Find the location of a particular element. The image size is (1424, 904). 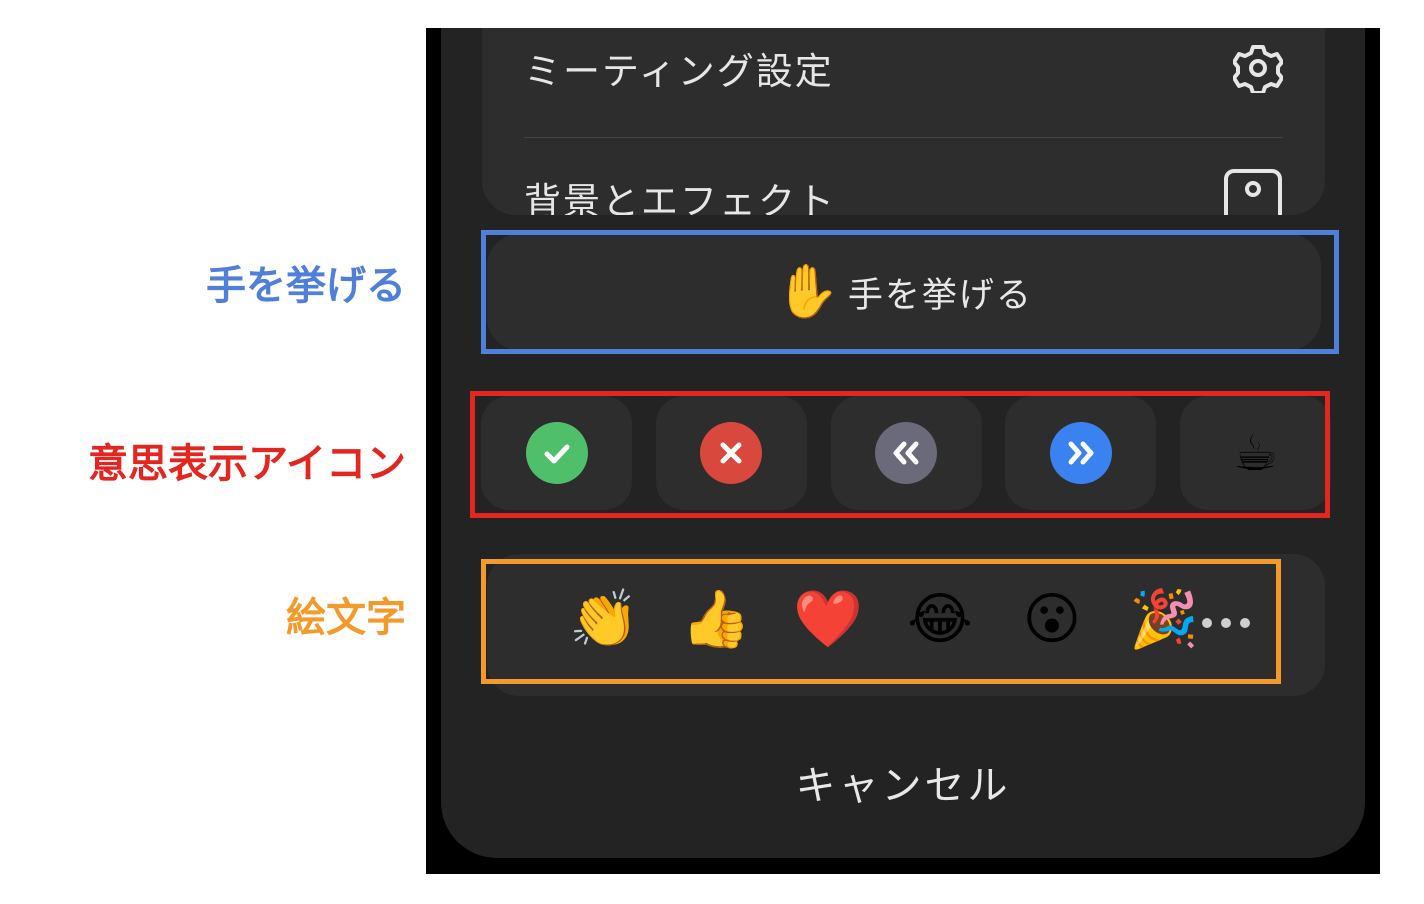

menu-card: ミーティング設定 背景とエフェクト is located at coordinates (903, 121).